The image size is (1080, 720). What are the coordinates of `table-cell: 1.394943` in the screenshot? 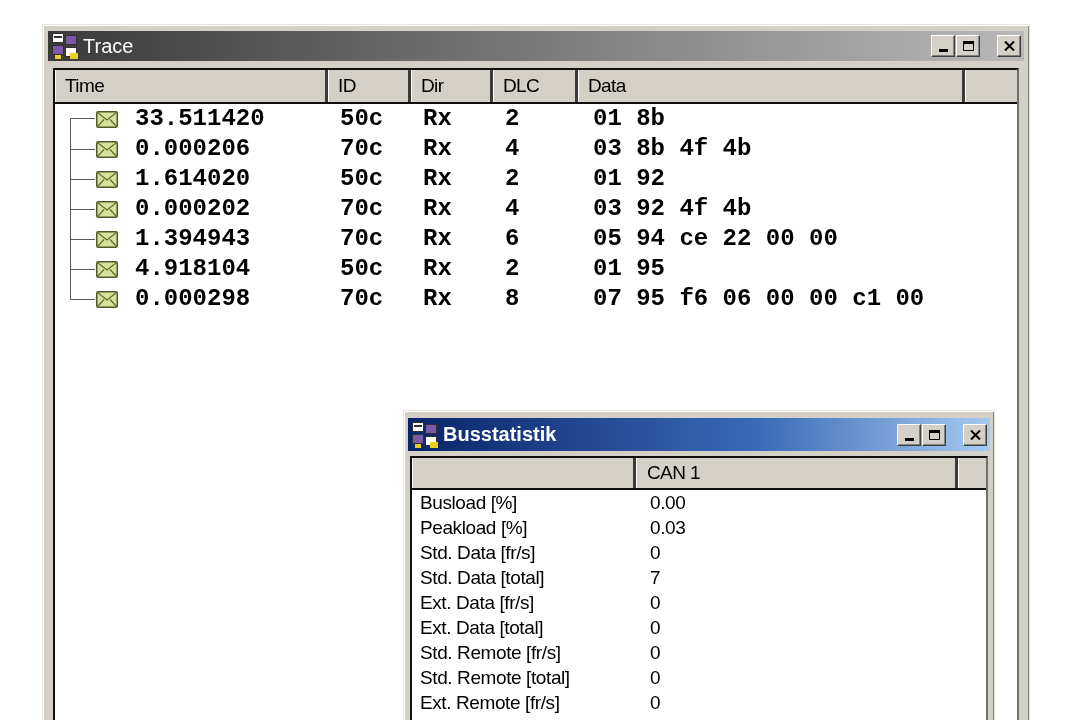 It's located at (193, 239).